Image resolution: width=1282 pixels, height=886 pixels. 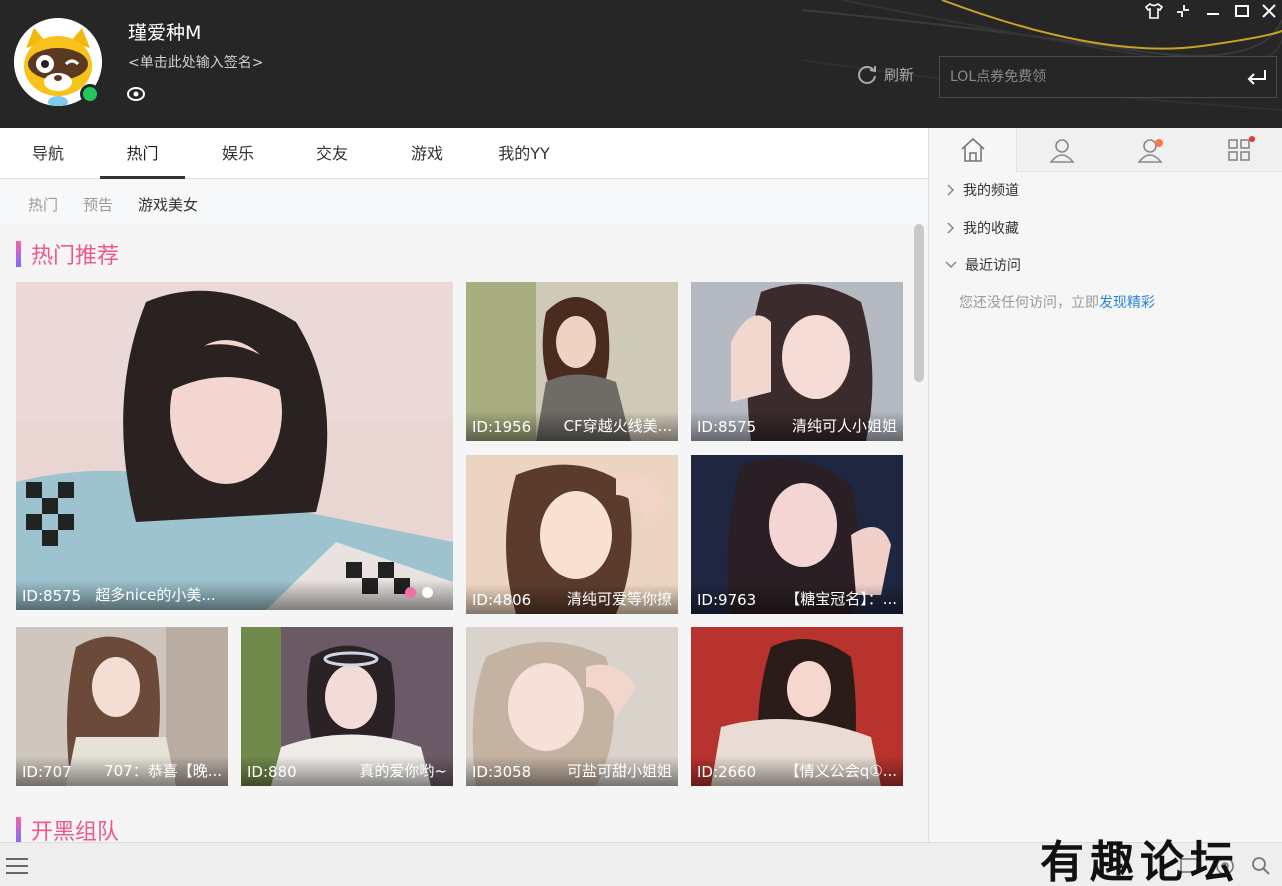 I want to click on stream-caption: ID:4806 清纯可爱等你撩, so click(x=572, y=599).